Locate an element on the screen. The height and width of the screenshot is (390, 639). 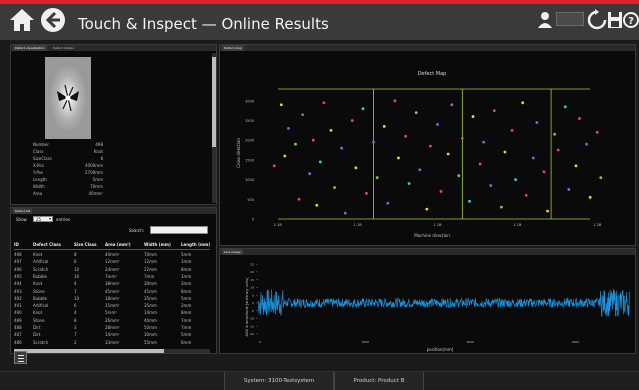
search-input is located at coordinates (179, 230).